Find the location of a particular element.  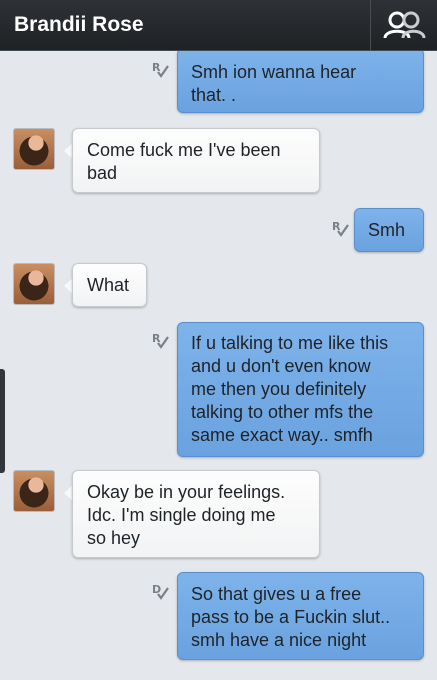

delivered-receipt-icon: D is located at coordinates (160, 591).